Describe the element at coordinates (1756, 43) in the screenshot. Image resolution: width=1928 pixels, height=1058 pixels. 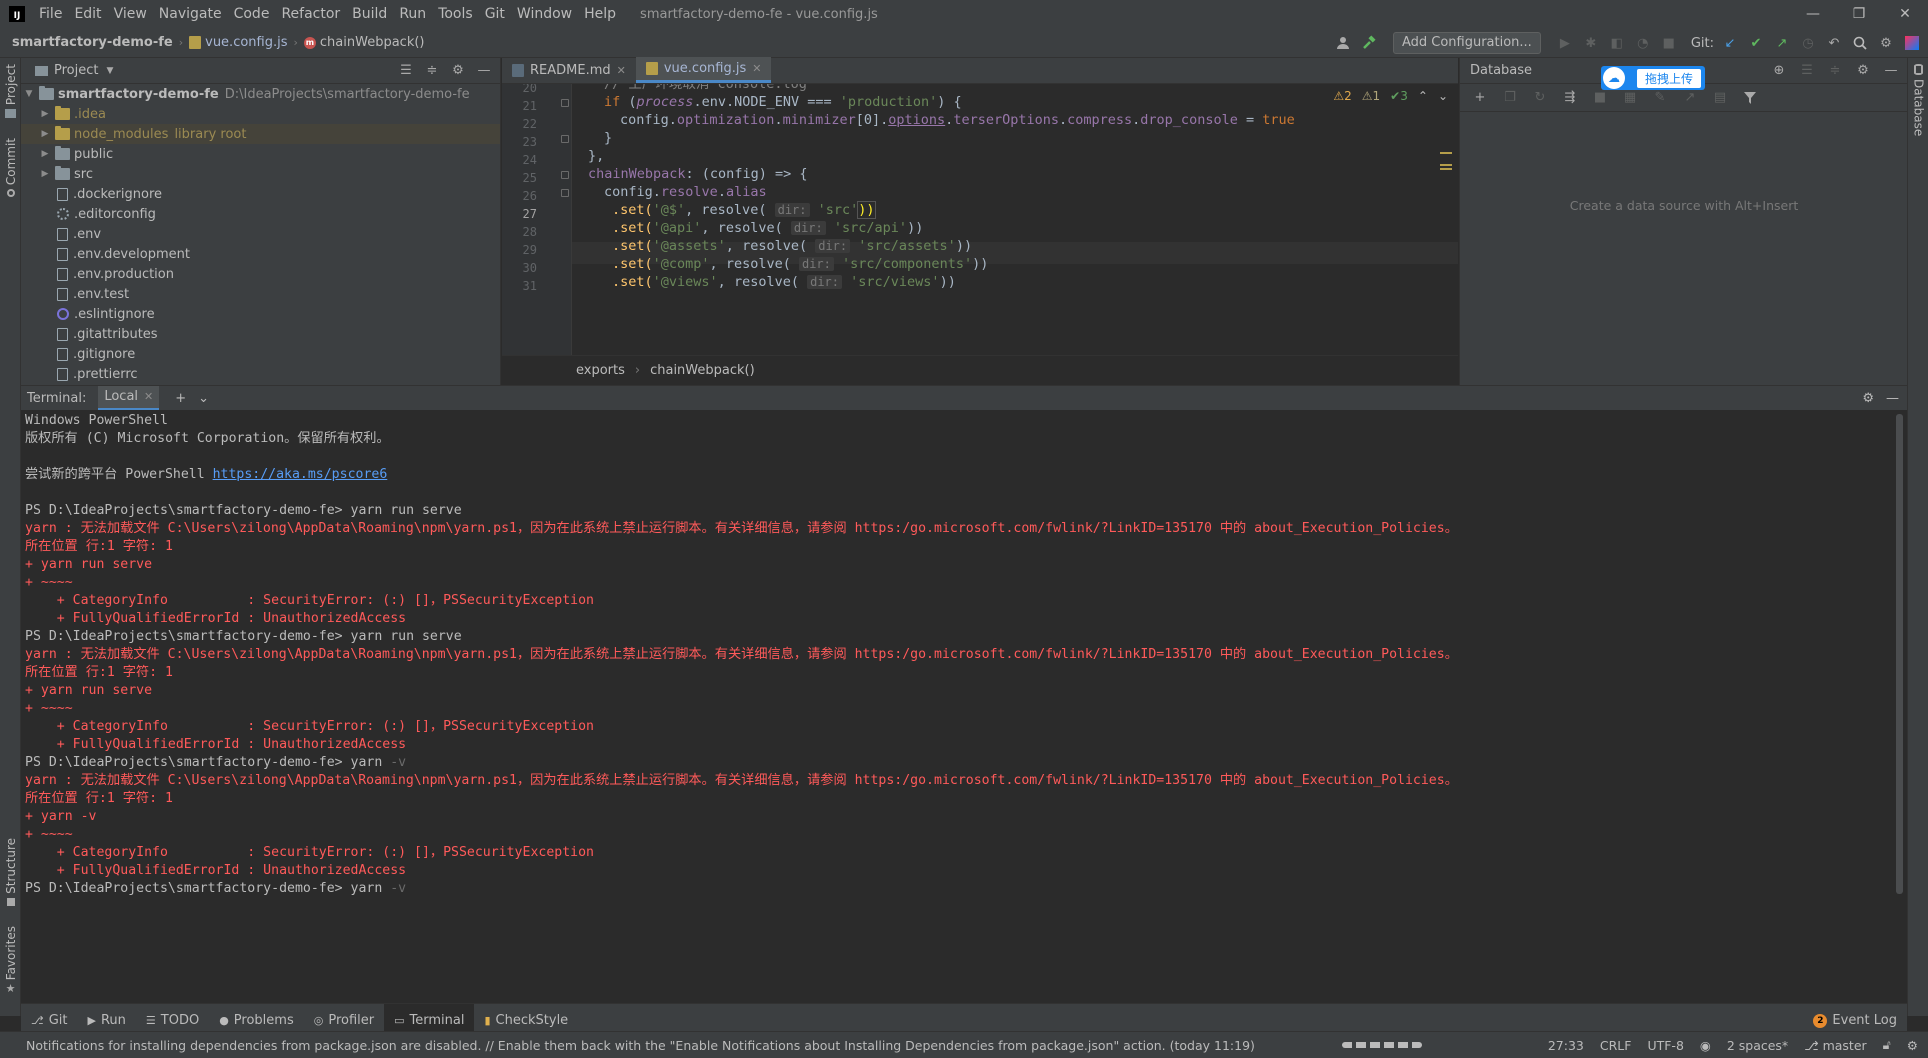
I see `git-commit-icon: ✔` at that location.